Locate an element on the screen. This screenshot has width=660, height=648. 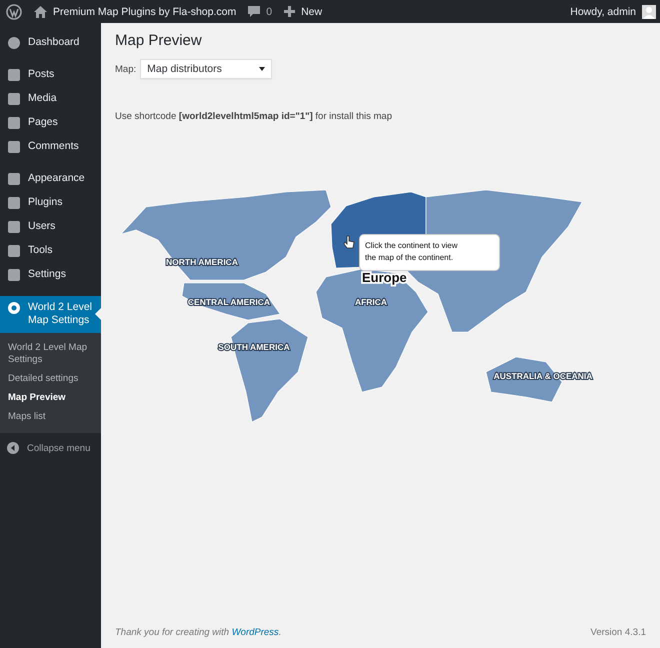
footer-thanks: Thank you for creating with WordPress. is located at coordinates (198, 632).